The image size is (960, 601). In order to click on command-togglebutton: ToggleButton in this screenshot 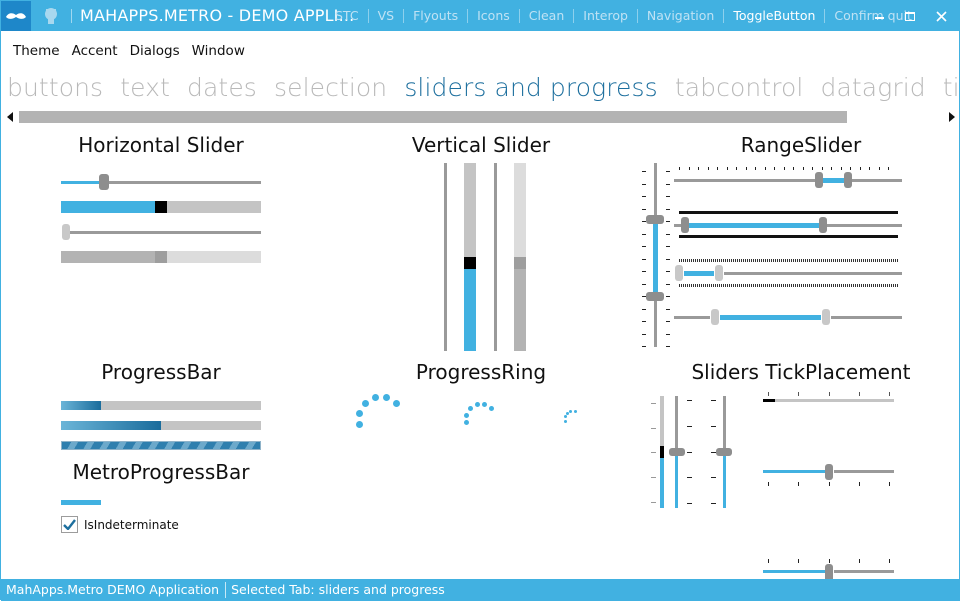, I will do `click(775, 16)`.